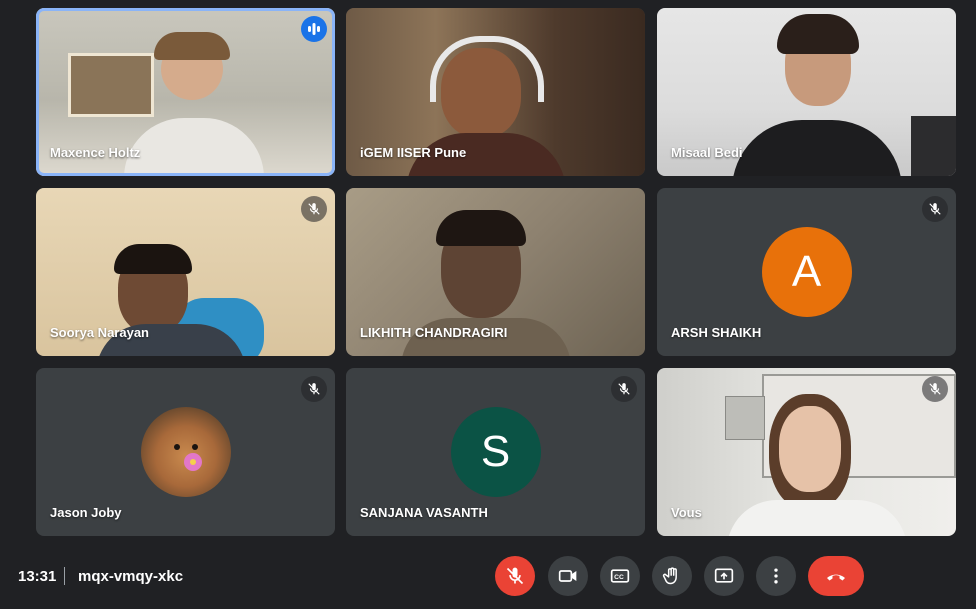  I want to click on present-screen-button, so click(724, 576).